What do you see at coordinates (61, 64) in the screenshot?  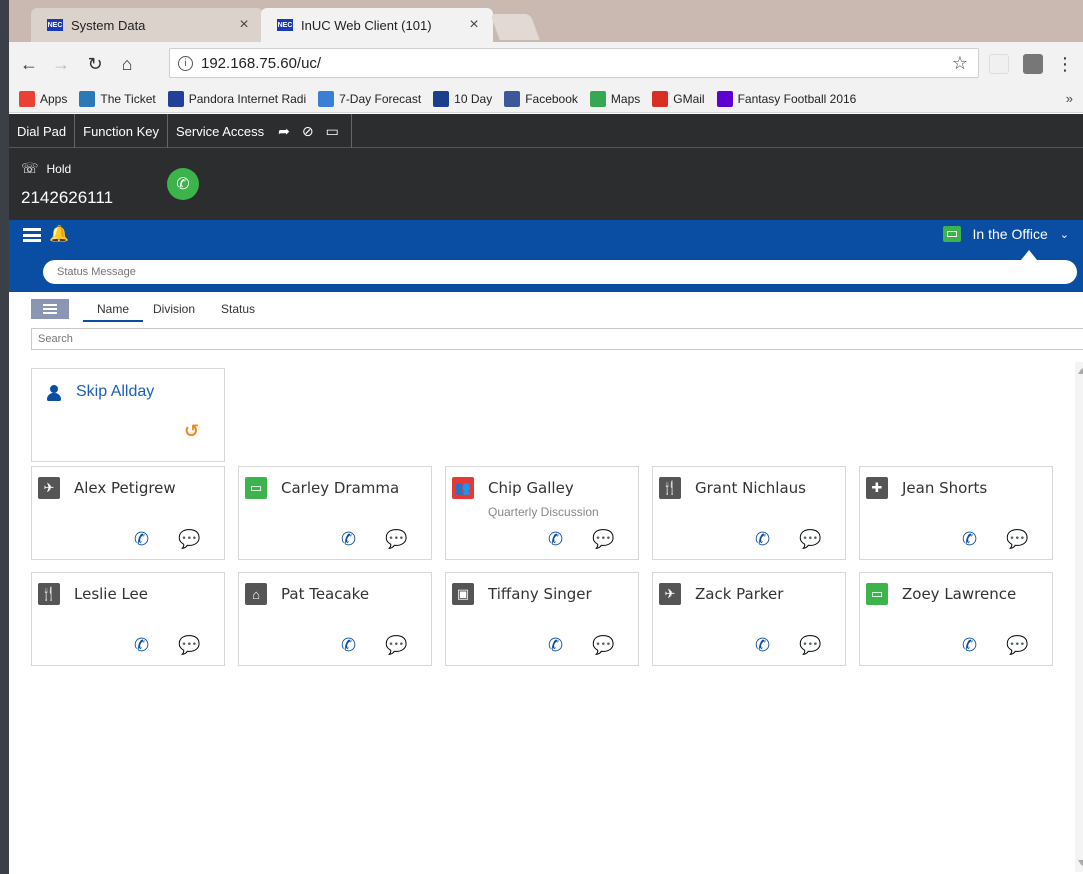 I see `forward-icon: →` at bounding box center [61, 64].